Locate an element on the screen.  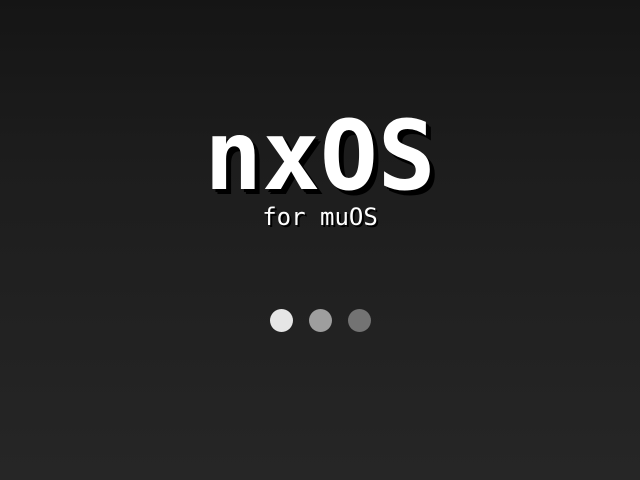
os-logo-subtitle: for muOS is located at coordinates (320, 217).